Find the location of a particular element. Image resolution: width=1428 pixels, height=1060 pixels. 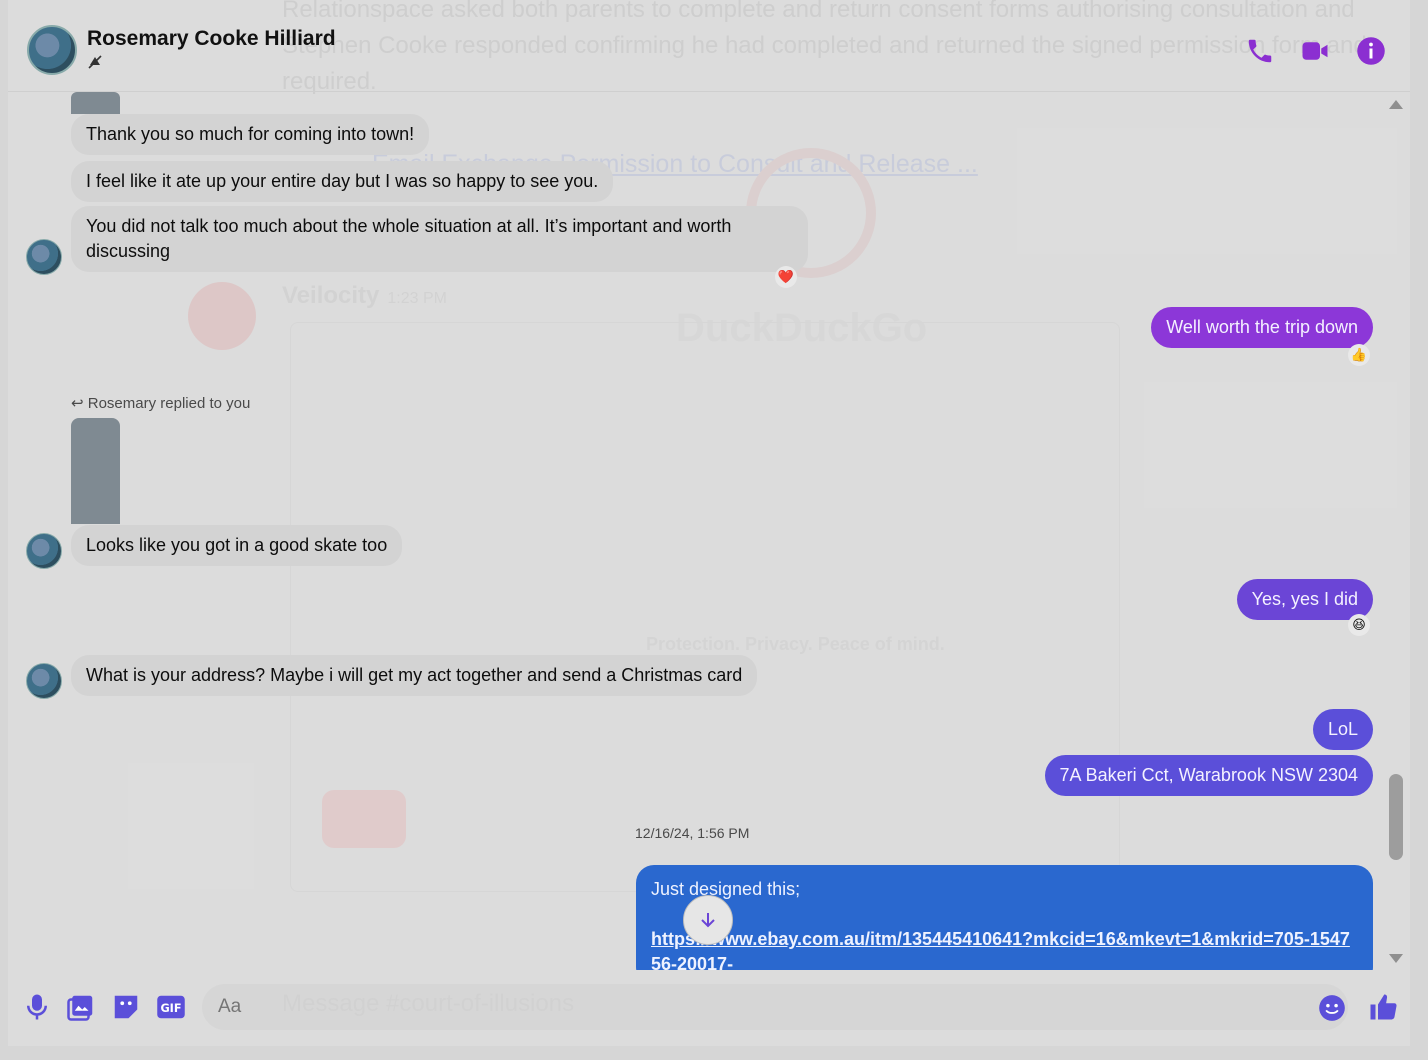

arrow-down-icon is located at coordinates (708, 920).